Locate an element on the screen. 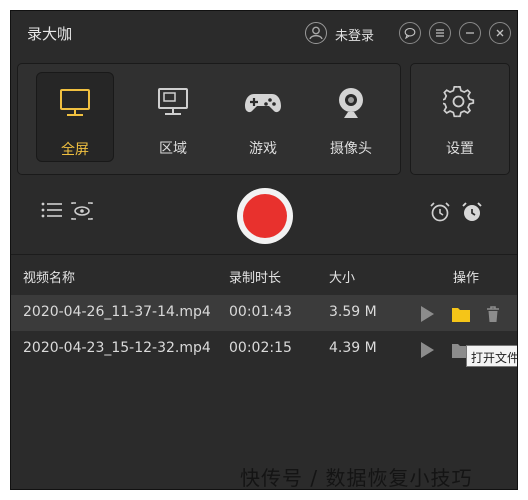  video-duration: 00:01:43 is located at coordinates (260, 312).